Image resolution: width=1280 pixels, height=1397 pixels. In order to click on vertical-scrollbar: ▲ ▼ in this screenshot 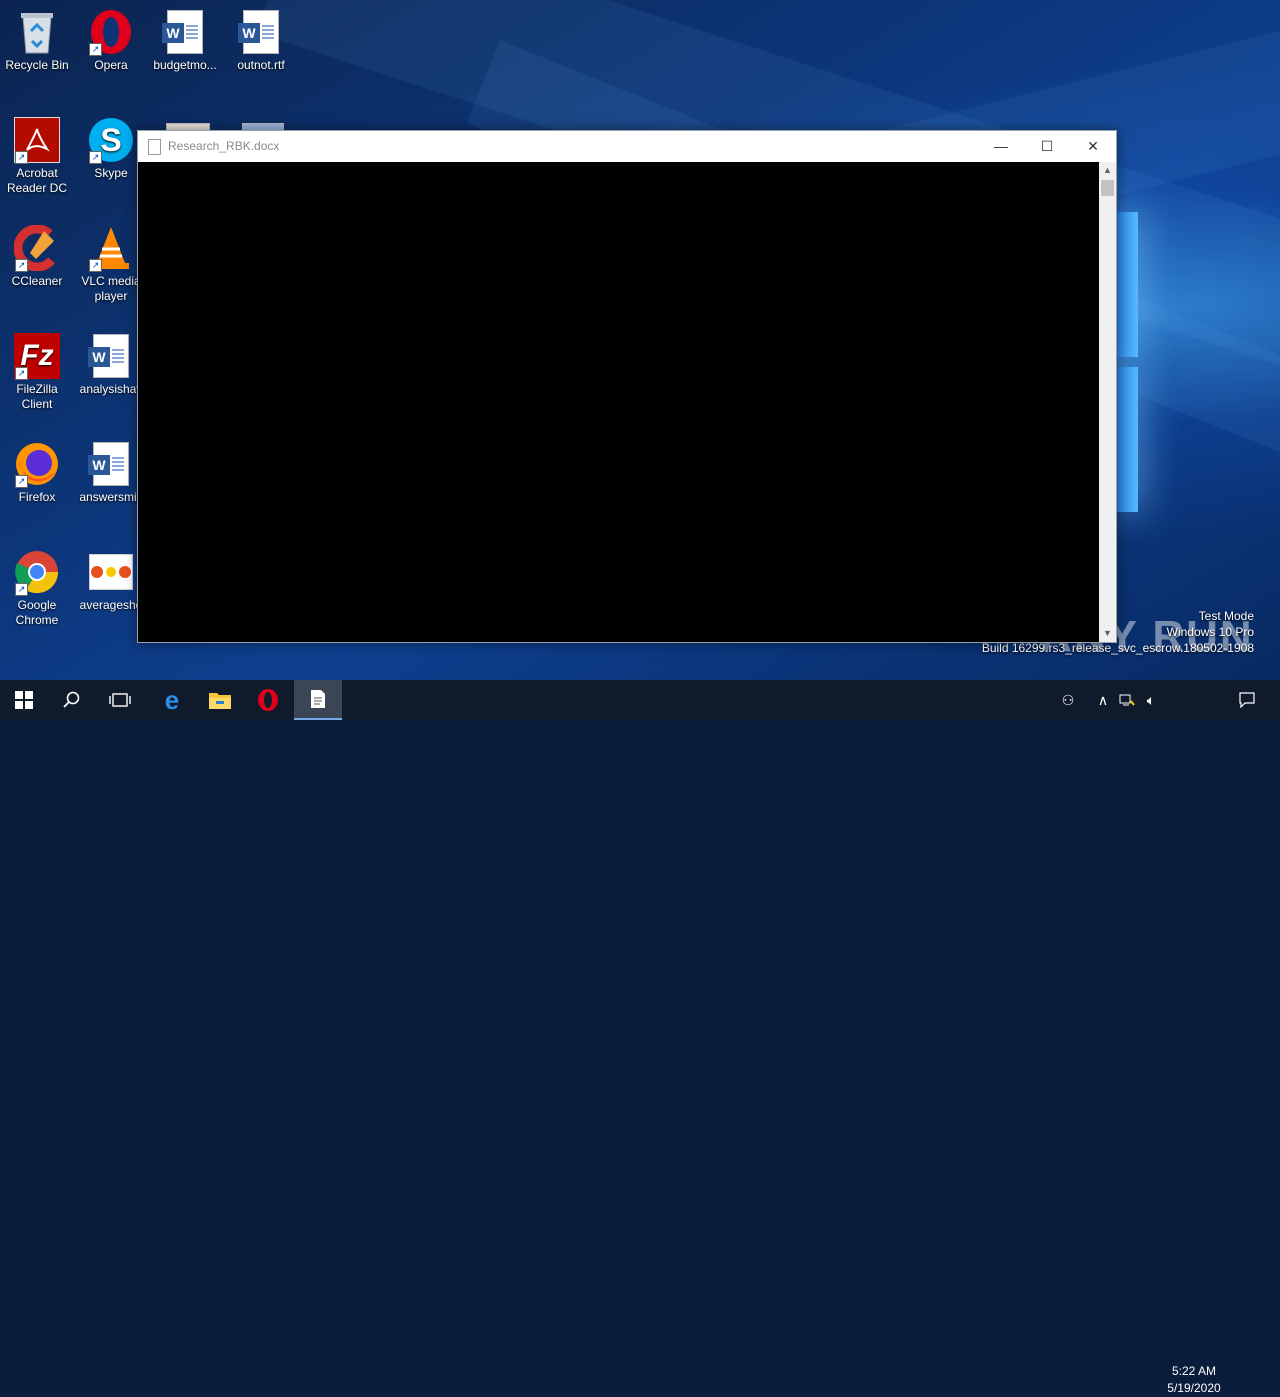, I will do `click(1107, 402)`.